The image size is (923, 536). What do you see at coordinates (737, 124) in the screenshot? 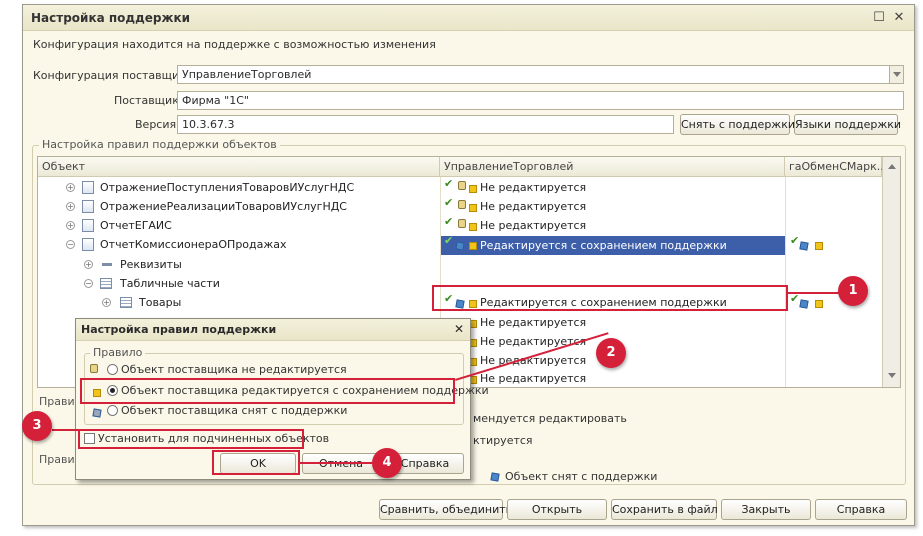
I see `remove-support-button: Снять с поддержки` at bounding box center [737, 124].